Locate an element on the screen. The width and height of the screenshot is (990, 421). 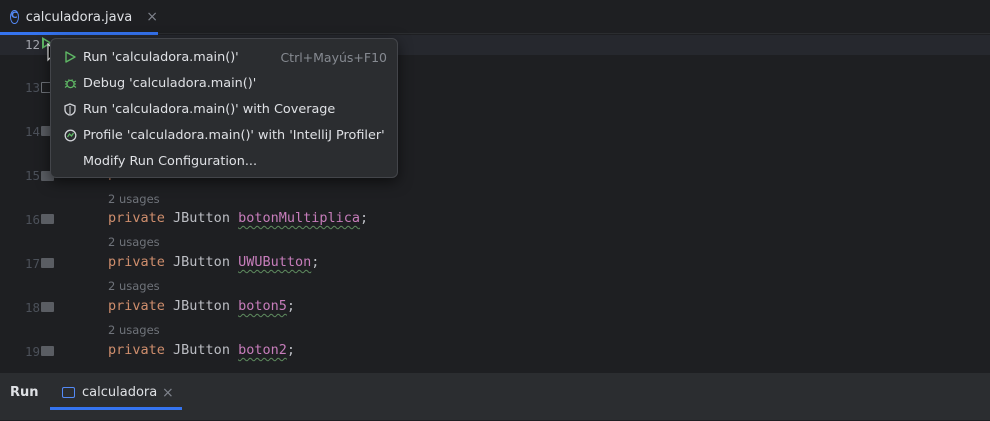
line-number: 17 is located at coordinates (32, 263).